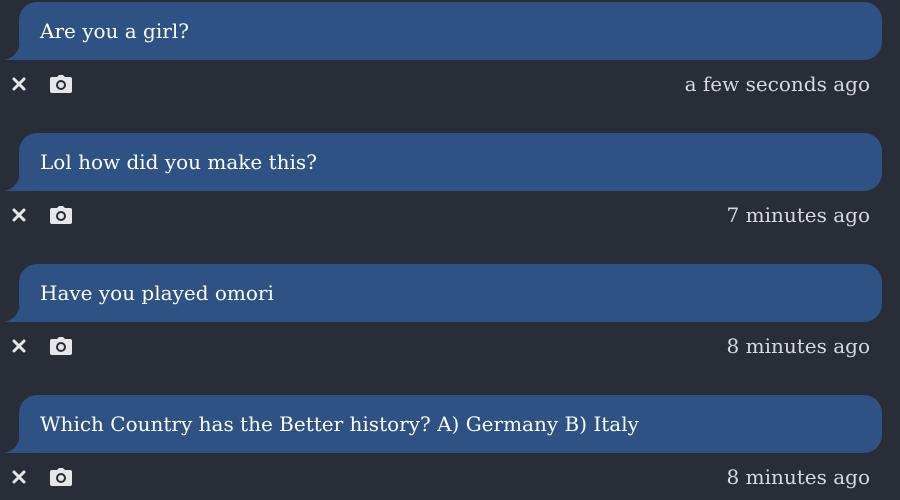 This screenshot has height=500, width=900. I want to click on message-bubble: Have you played omori, so click(450, 293).